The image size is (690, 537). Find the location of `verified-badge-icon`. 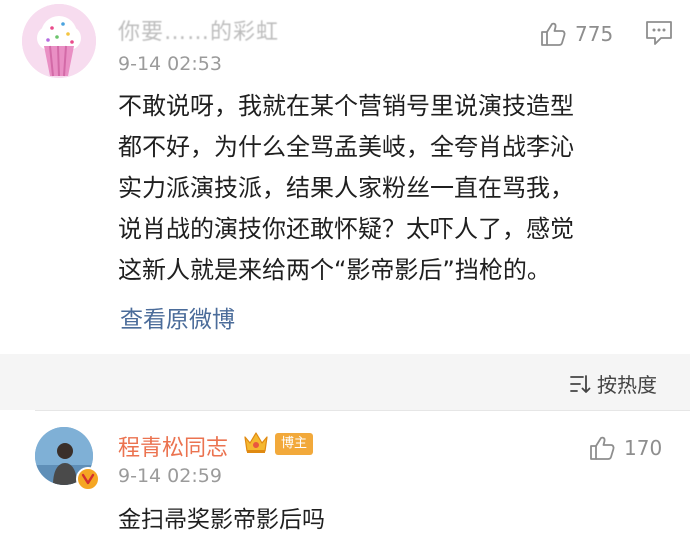

verified-badge-icon is located at coordinates (88, 479).